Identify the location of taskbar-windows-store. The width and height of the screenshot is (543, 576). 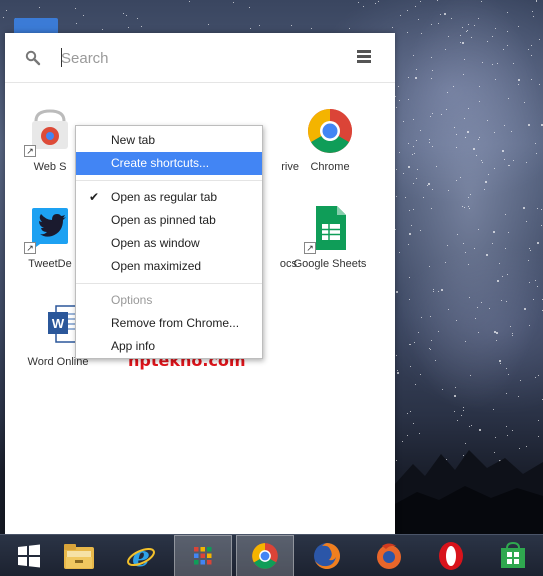
(513, 555).